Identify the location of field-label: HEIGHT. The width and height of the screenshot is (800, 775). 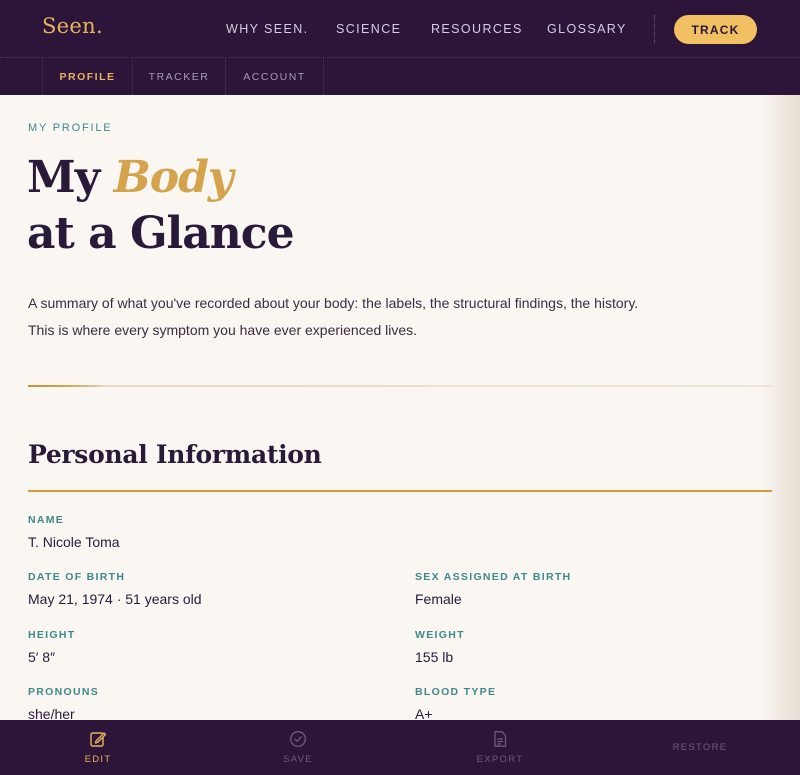
(52, 635).